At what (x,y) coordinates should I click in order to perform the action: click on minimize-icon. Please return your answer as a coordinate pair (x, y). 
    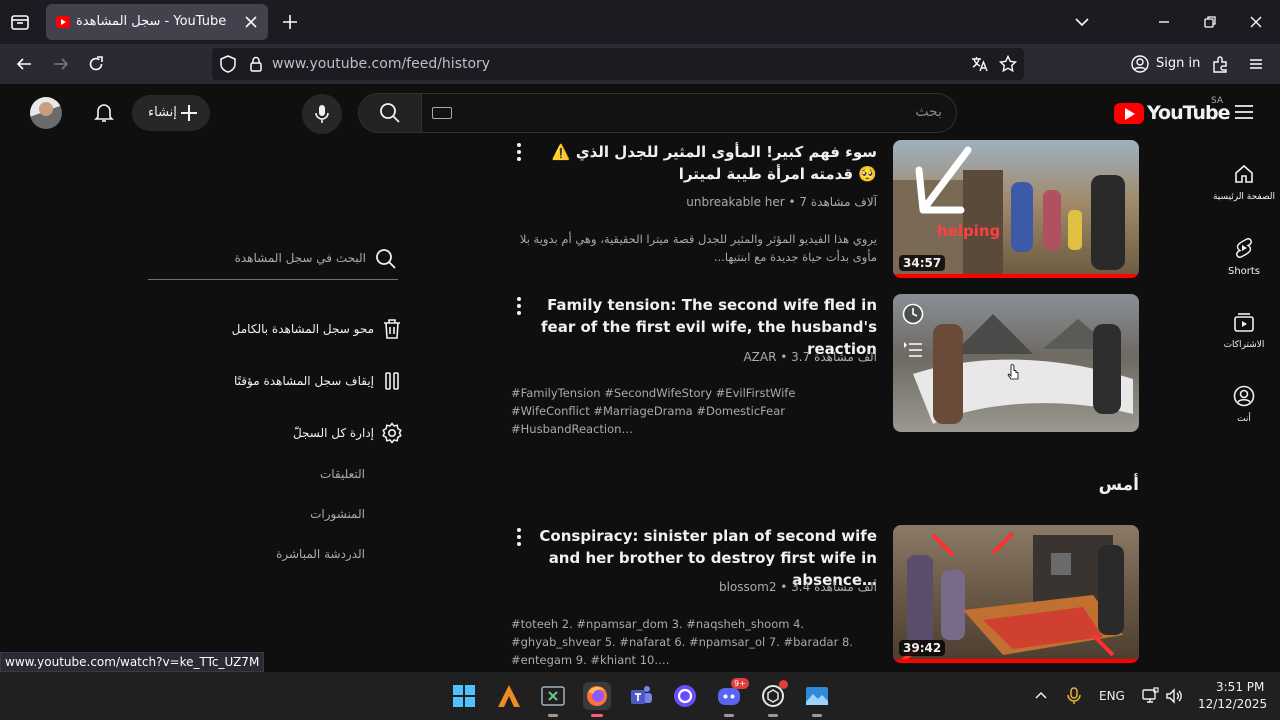
    Looking at the image, I should click on (1164, 22).